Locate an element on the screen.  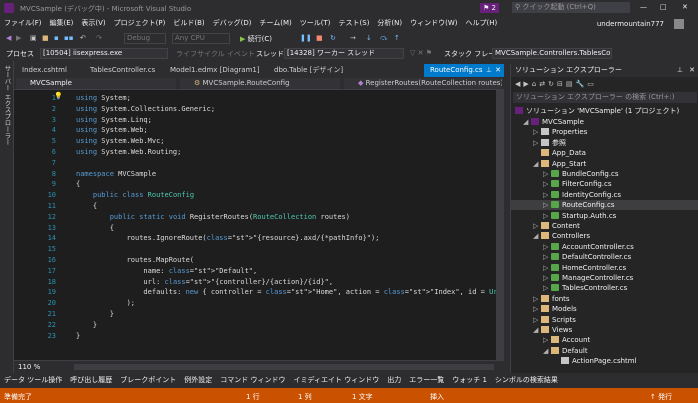
properties-icon: 🔧 is located at coordinates (581, 84).